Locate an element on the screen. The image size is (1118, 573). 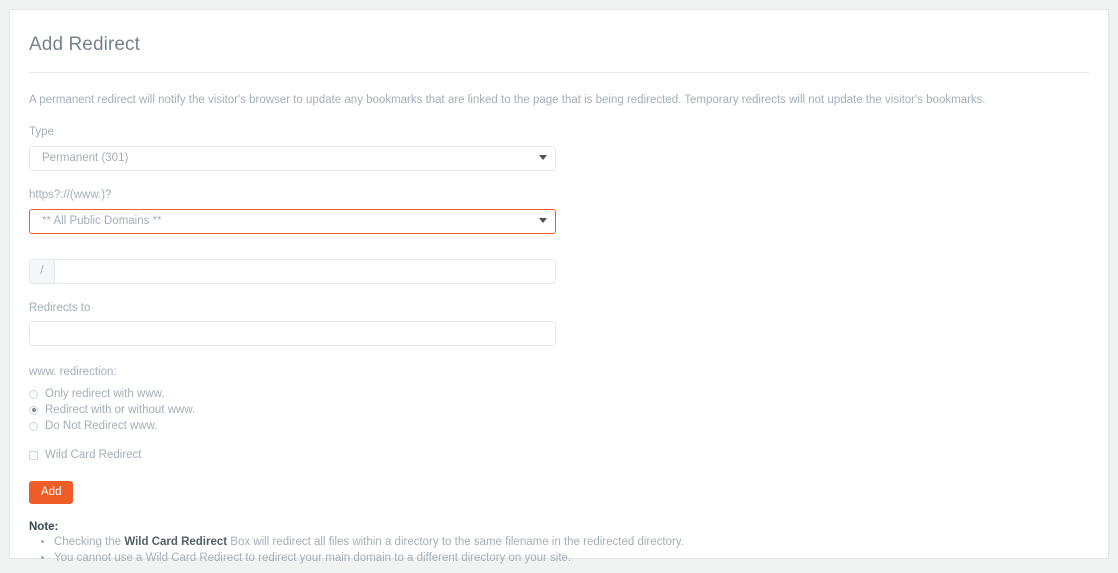
wild-card-redirect-checkbox-row: Wild Card Redirect is located at coordinates (559, 455).